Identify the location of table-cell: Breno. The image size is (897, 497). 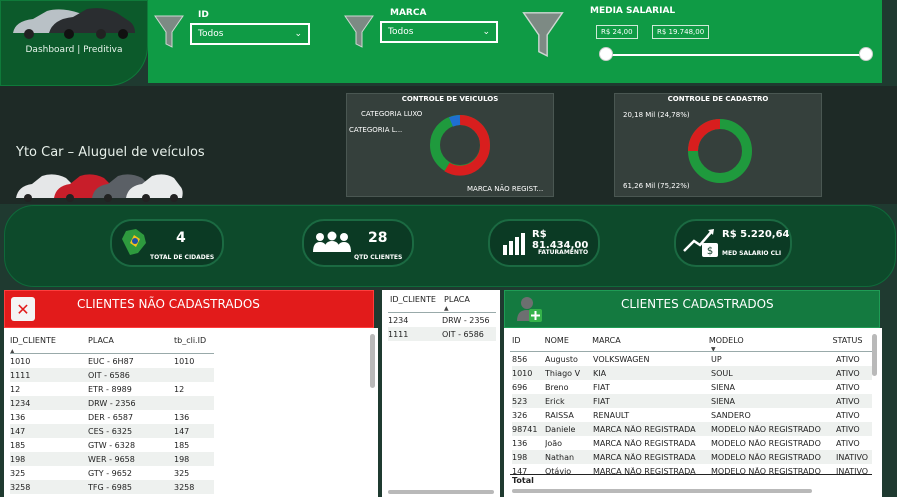
(557, 387).